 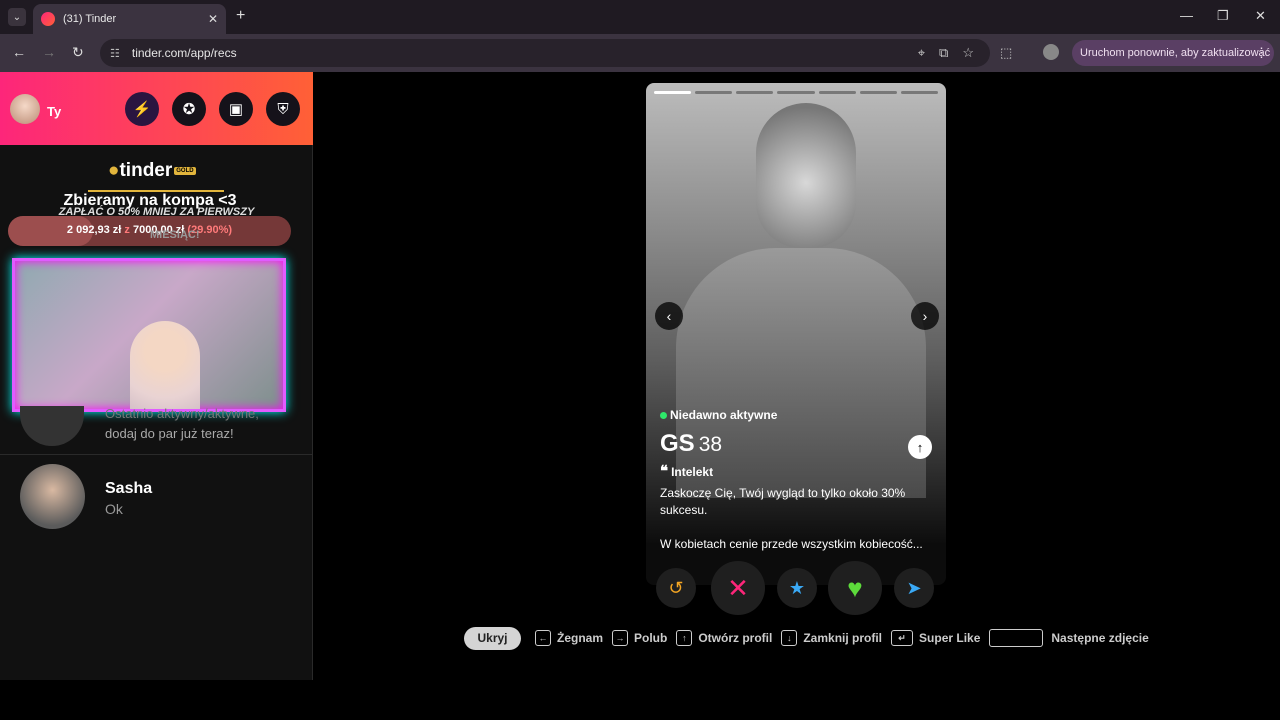 I want to click on extensions-icon: ⬚, so click(x=1006, y=53).